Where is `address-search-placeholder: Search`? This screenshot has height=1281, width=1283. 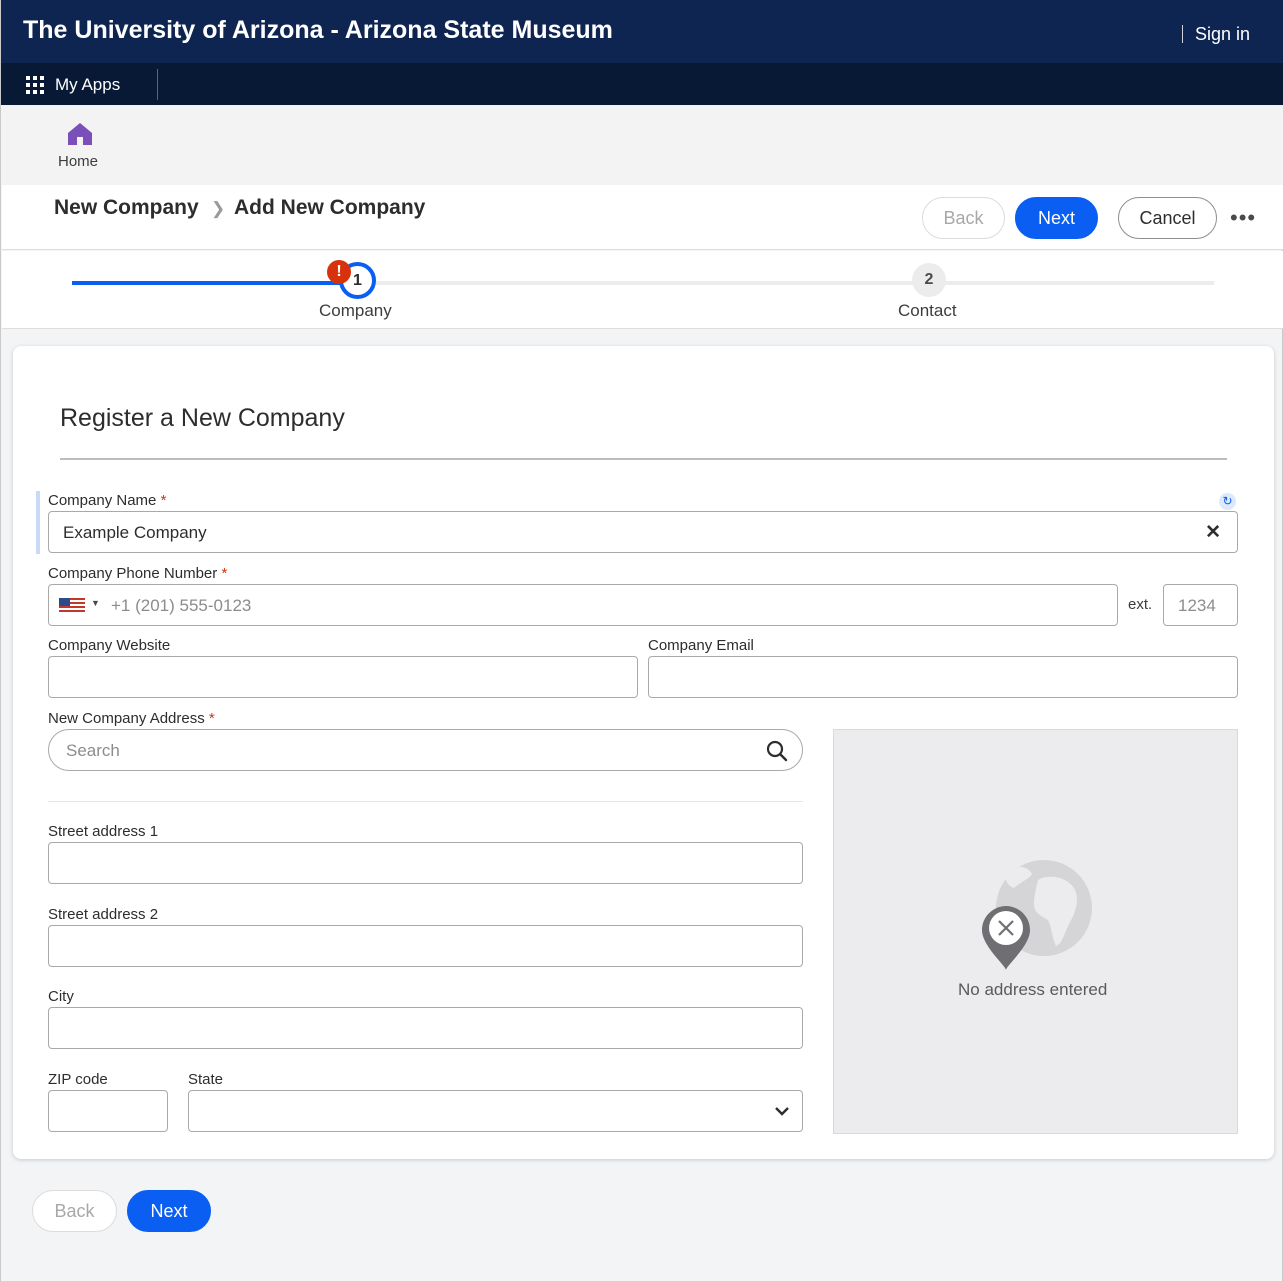 address-search-placeholder: Search is located at coordinates (93, 750).